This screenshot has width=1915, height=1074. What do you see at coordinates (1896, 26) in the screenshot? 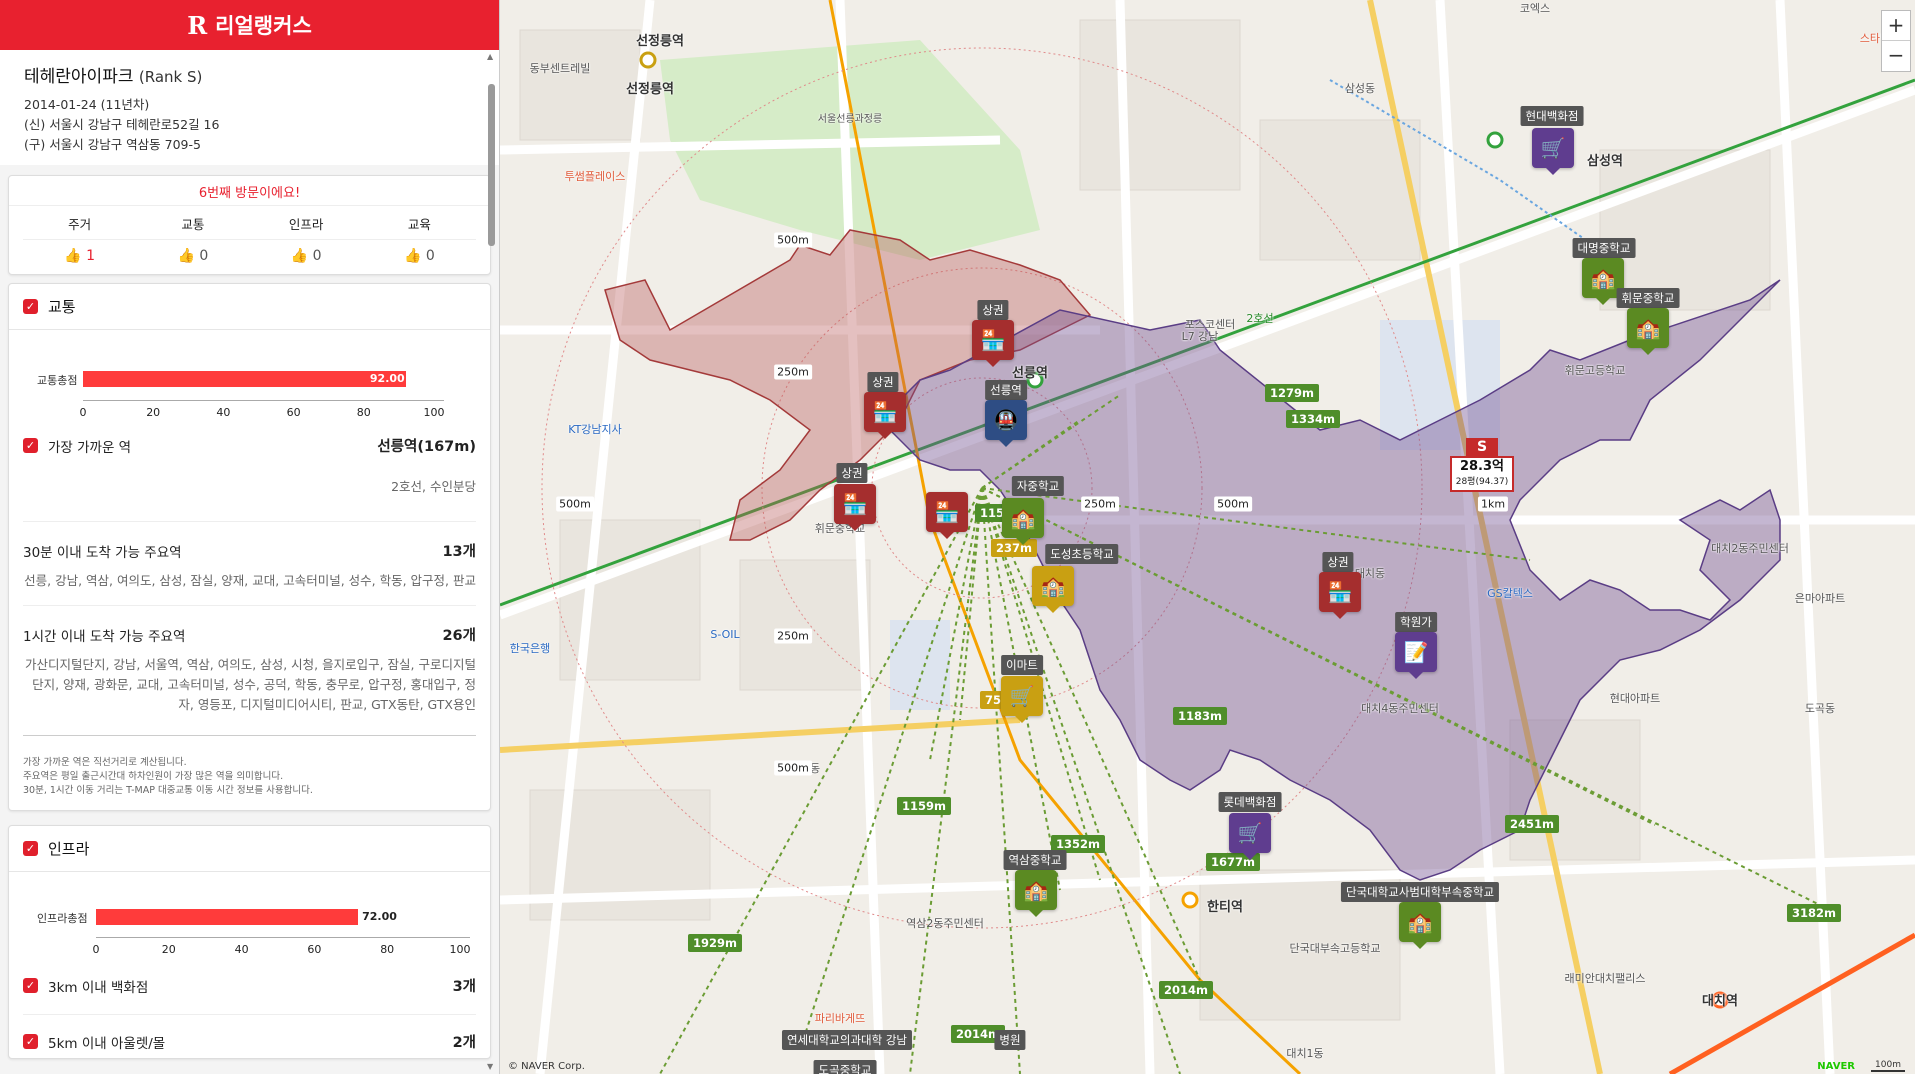
I see `zoom-in-button: +` at bounding box center [1896, 26].